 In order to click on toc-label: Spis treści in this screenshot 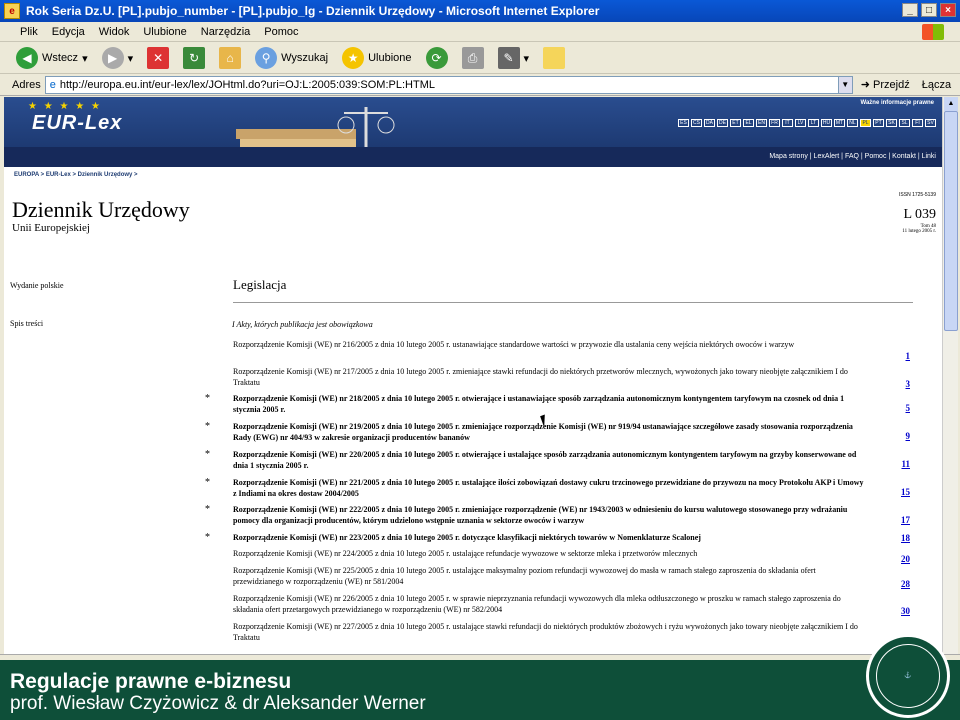, I will do `click(27, 323)`.